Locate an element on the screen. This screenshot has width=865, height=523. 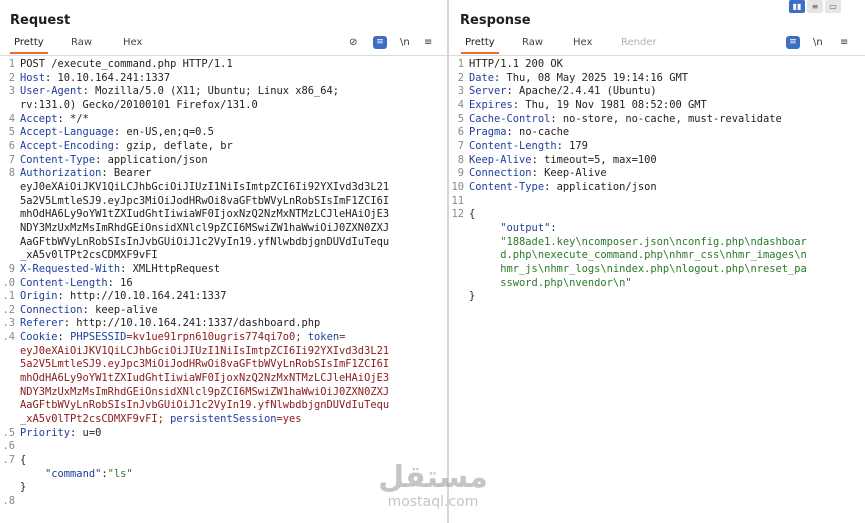
code-token: } is located at coordinates (472, 296).